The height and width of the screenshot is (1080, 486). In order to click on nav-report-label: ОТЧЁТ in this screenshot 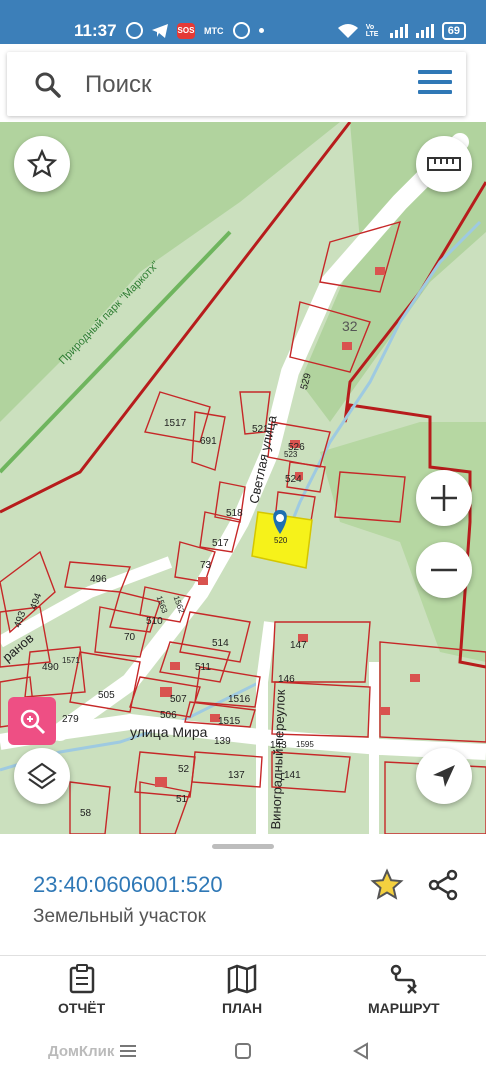, I will do `click(82, 1008)`.